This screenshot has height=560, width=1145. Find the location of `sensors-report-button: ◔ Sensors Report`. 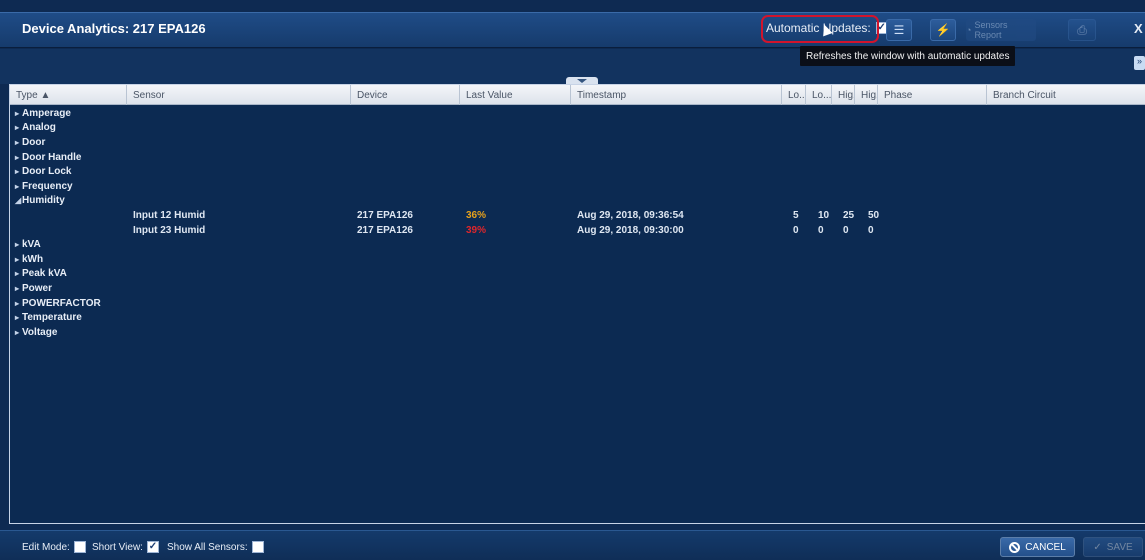

sensors-report-button: ◔ Sensors Report is located at coordinates (1001, 30).